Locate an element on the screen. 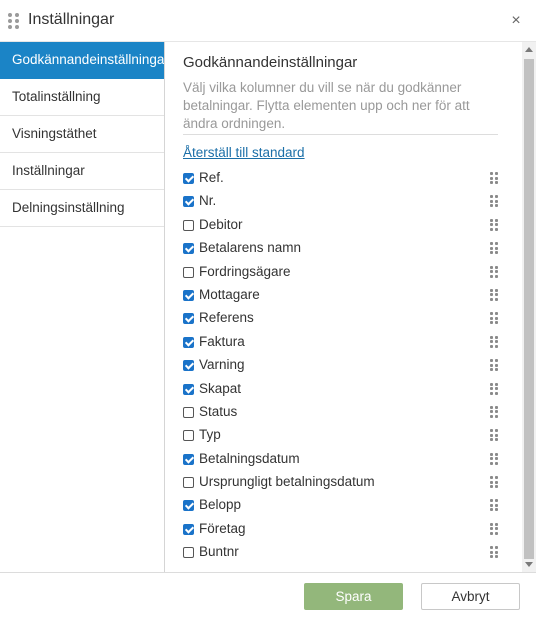 Image resolution: width=536 pixels, height=621 pixels. column-row: Varning is located at coordinates (343, 366).